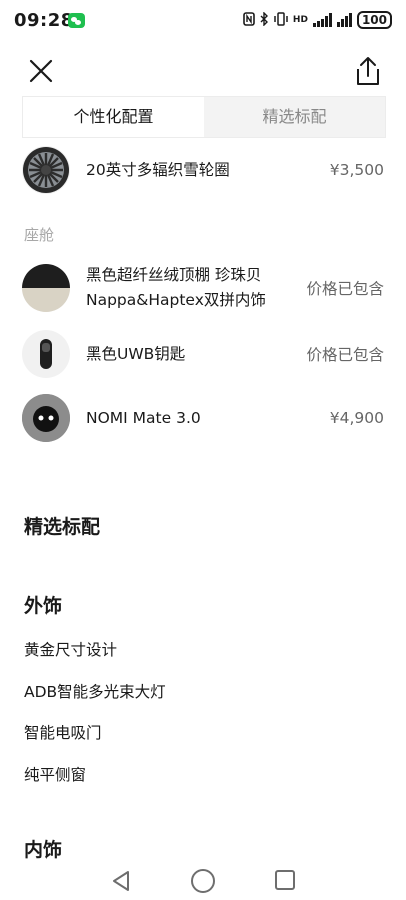 The width and height of the screenshot is (406, 900). Describe the element at coordinates (44, 20) in the screenshot. I see `status-time: 09:28` at that location.